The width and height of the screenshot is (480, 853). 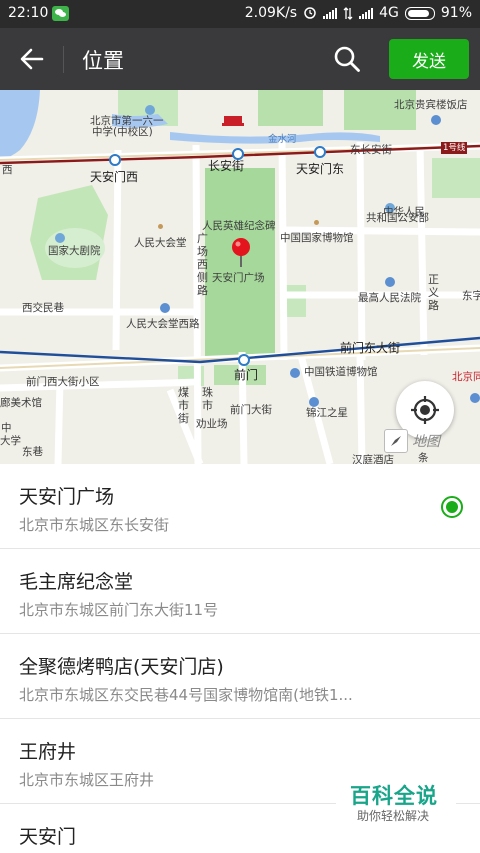 I want to click on battery-icon, so click(x=419, y=13).